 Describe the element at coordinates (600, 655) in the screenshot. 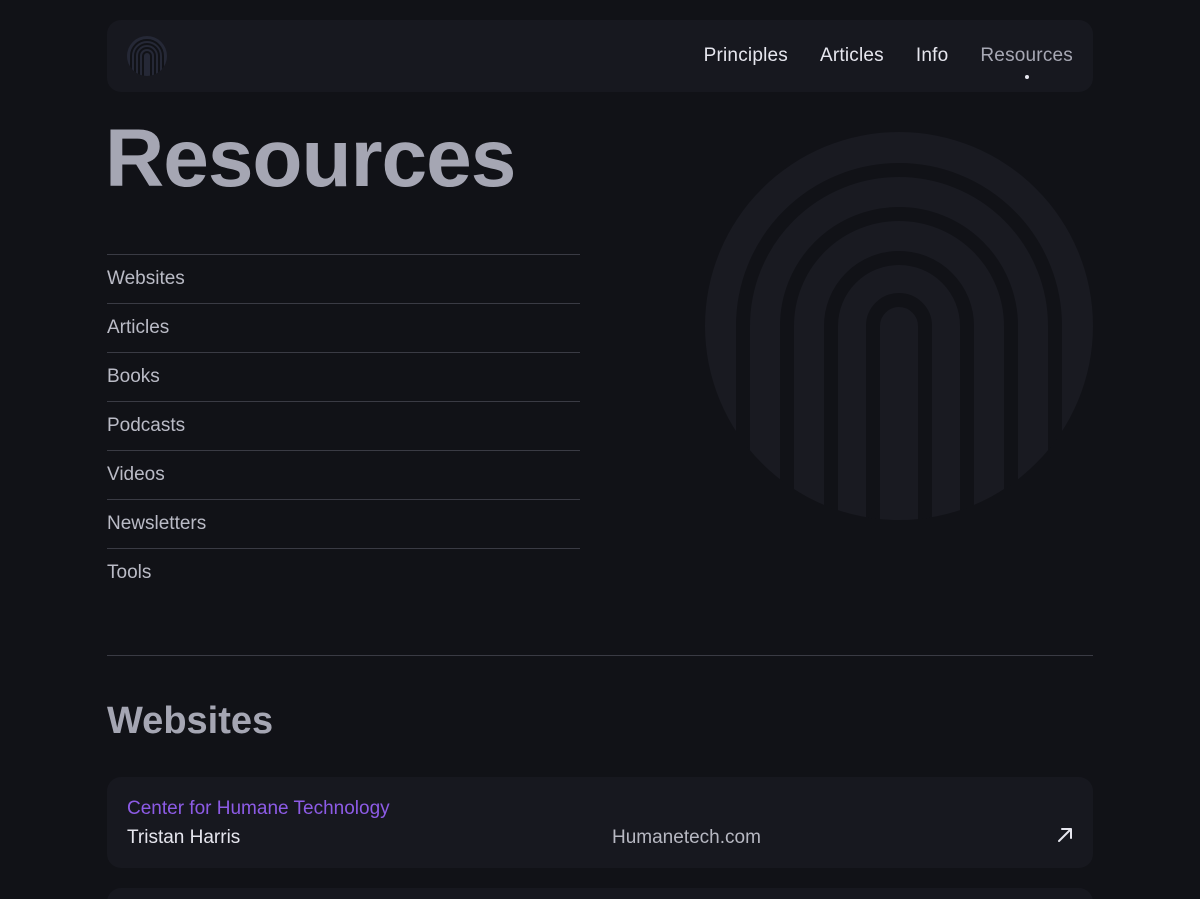

I see `section-divider` at that location.